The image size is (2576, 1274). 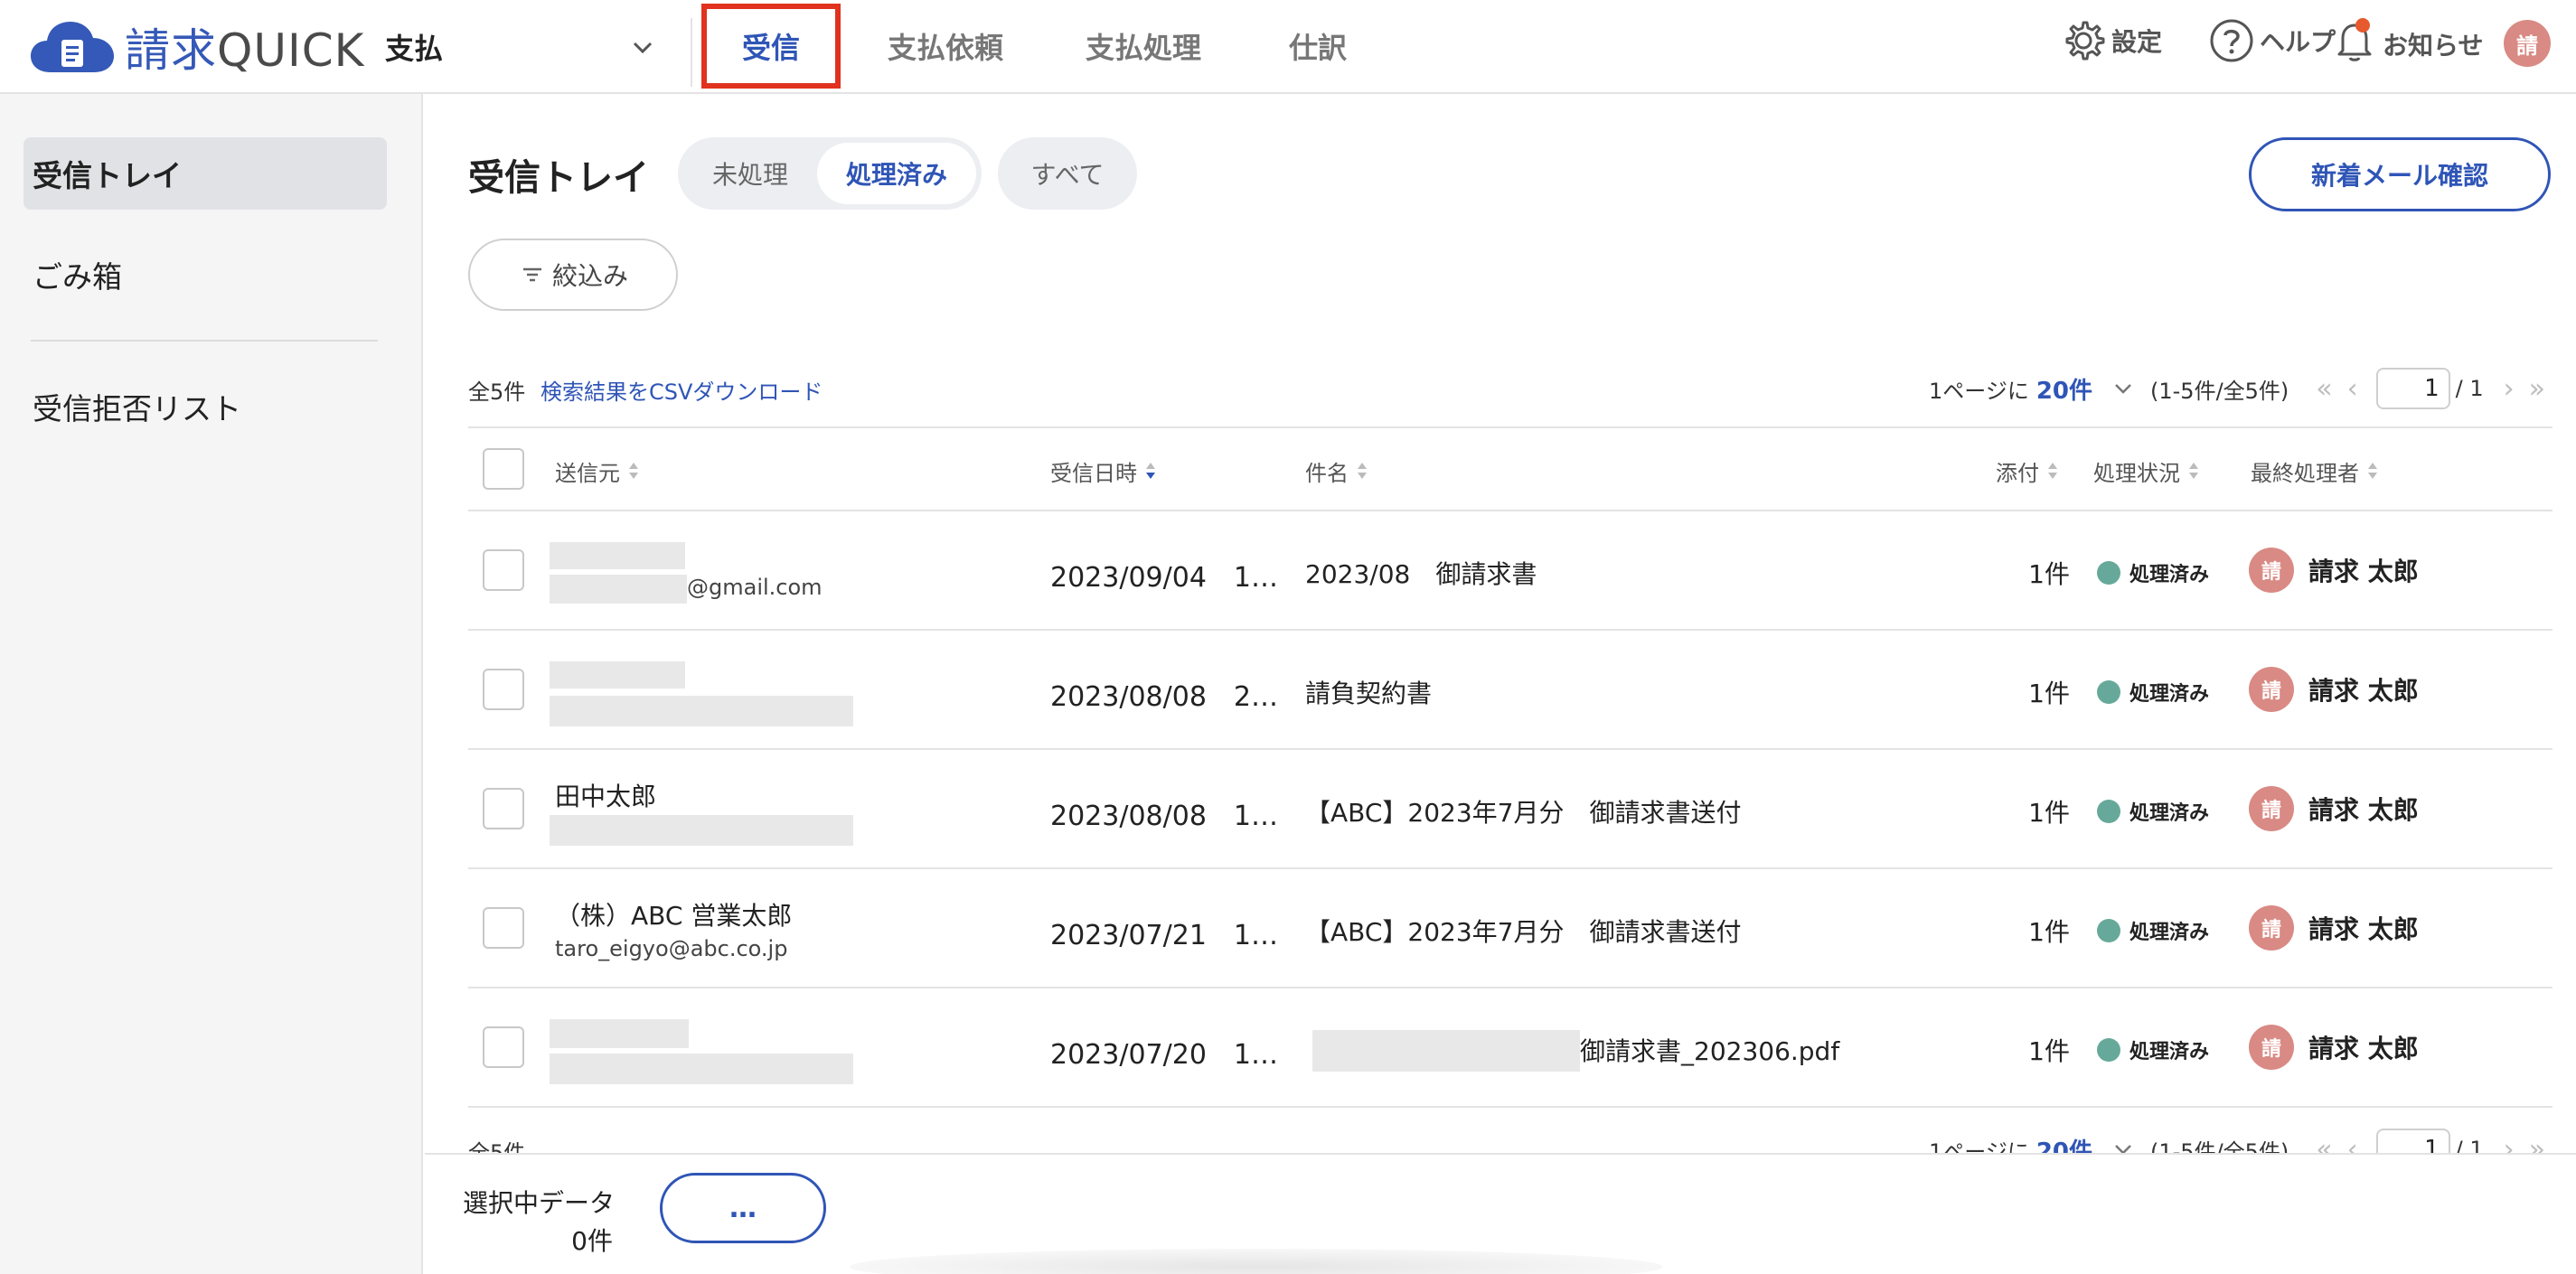 What do you see at coordinates (2241, 388) in the screenshot?
I see `pagination-top: 1ページに 20件 (1-5件/全5件) « ‹ 1 / 1 › »` at bounding box center [2241, 388].